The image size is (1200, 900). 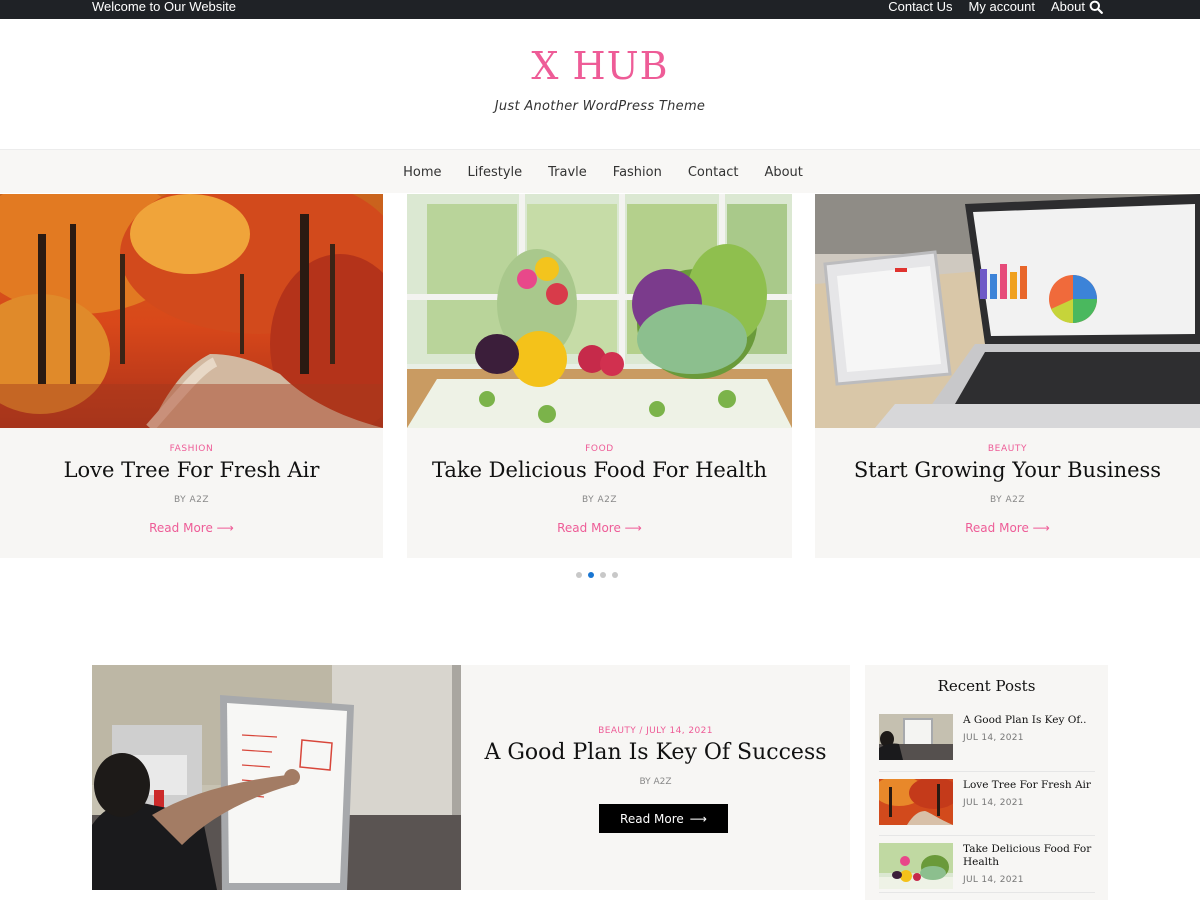 I want to click on top-links: Contact Us My account About, so click(x=986, y=7).